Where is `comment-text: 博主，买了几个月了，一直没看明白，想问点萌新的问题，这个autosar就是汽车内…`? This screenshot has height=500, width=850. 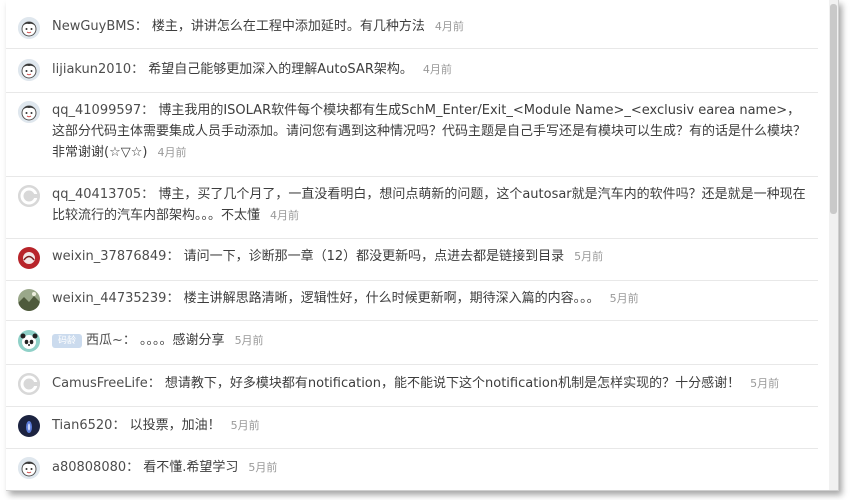
comment-text: 博主，买了几个月了，一直没看明白，想问点萌新的问题，这个autosar就是汽车内… is located at coordinates (429, 205).